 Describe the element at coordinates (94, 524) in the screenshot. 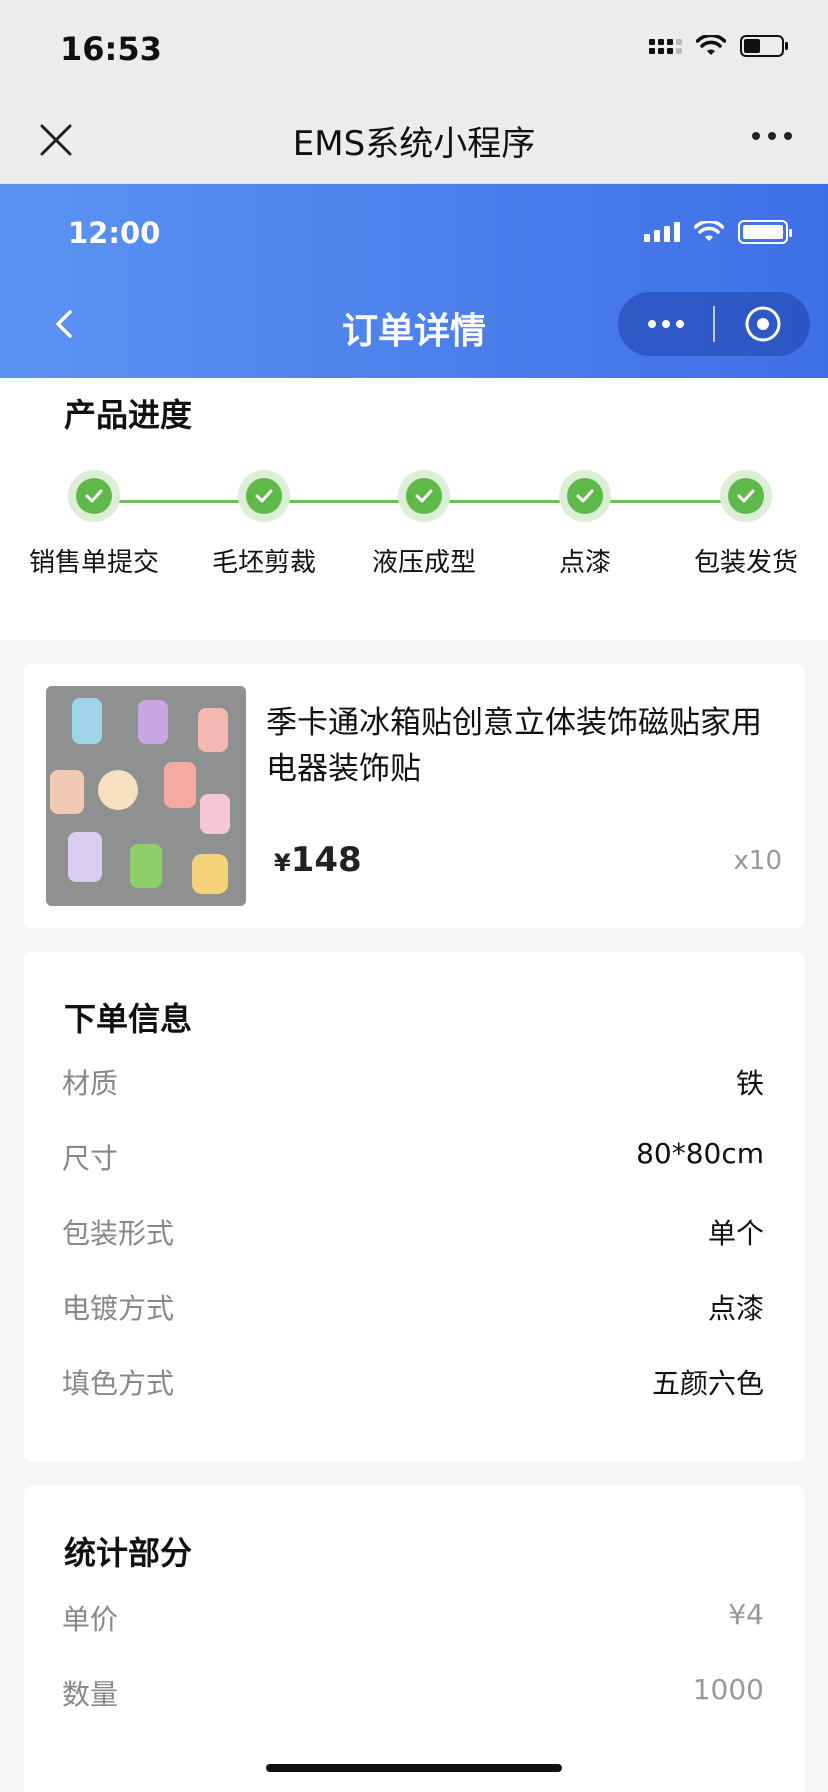

I see `progress-step: 销售单提交` at that location.